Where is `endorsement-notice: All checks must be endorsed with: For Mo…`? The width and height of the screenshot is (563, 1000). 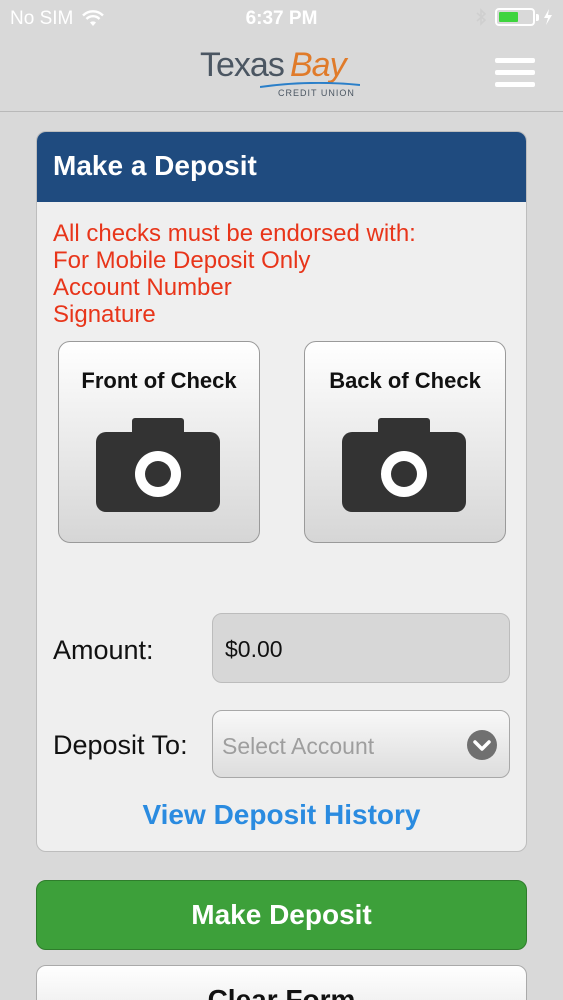 endorsement-notice: All checks must be endorsed with: For Mo… is located at coordinates (281, 265).